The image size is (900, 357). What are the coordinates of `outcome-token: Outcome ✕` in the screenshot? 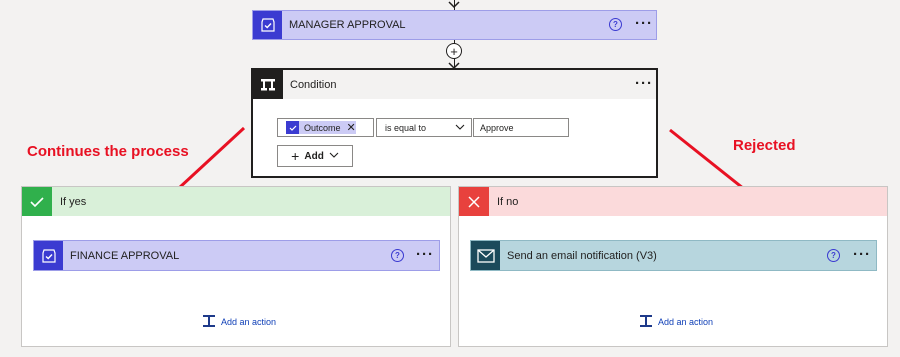 It's located at (321, 127).